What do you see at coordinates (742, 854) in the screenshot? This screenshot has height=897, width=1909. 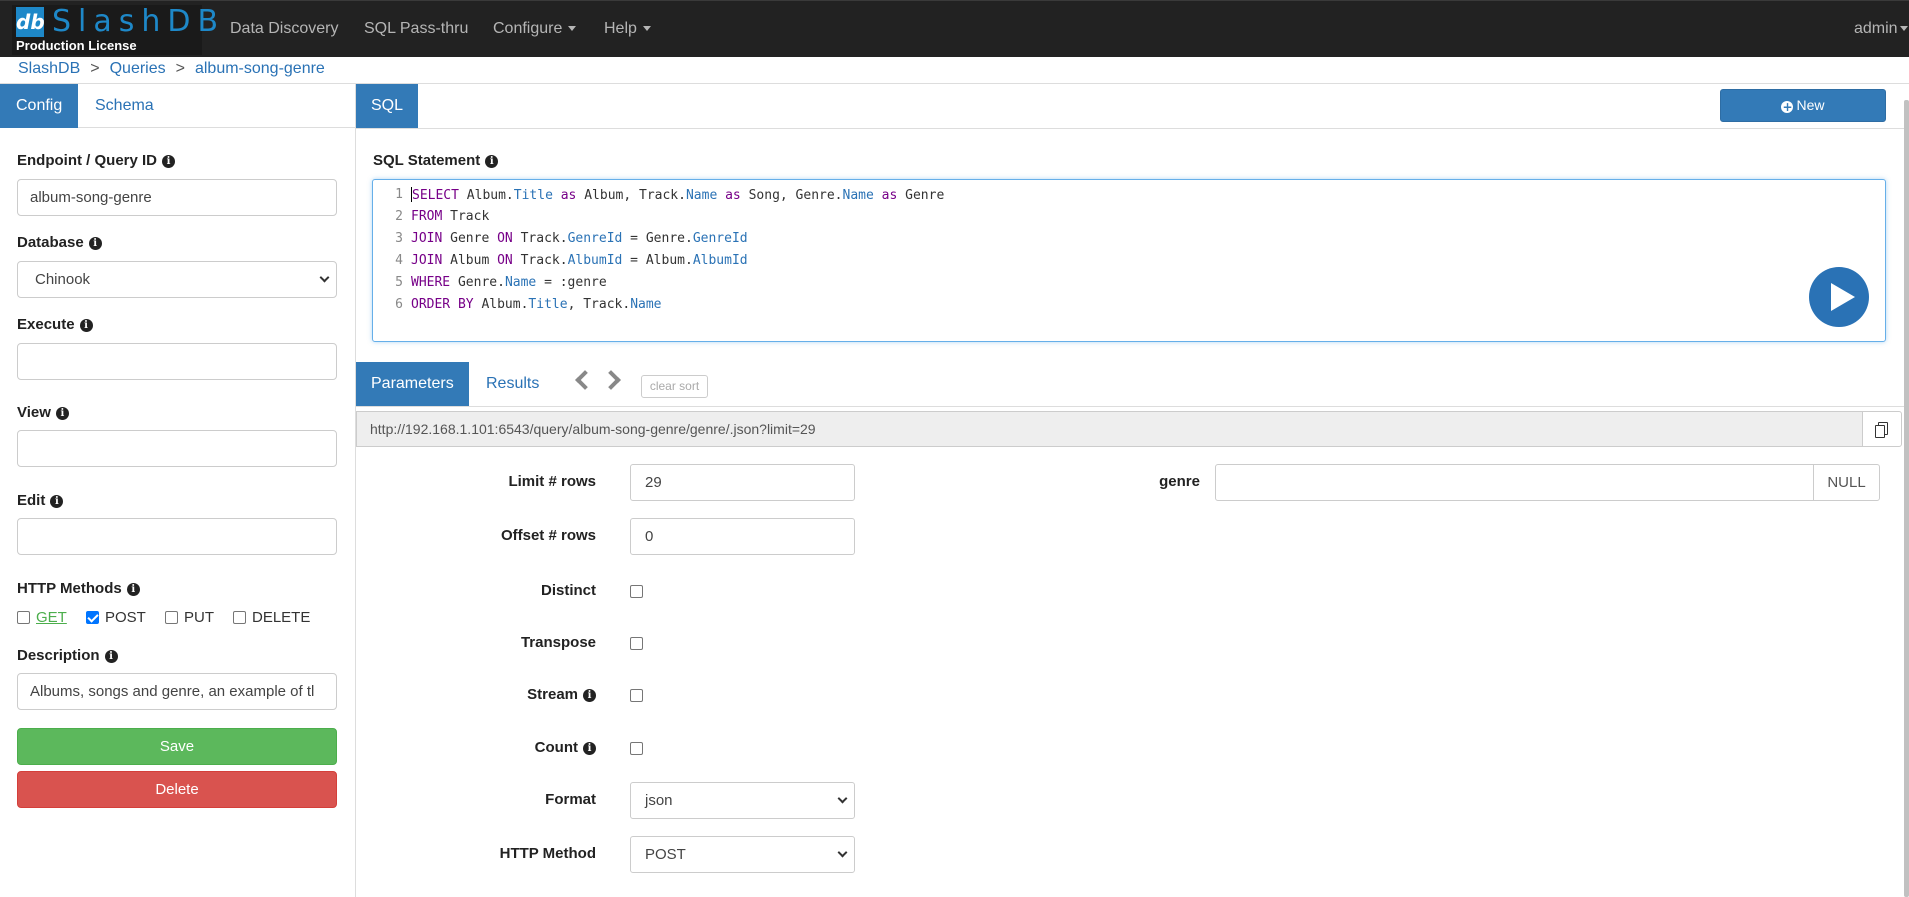 I see `http-method-select: POST` at bounding box center [742, 854].